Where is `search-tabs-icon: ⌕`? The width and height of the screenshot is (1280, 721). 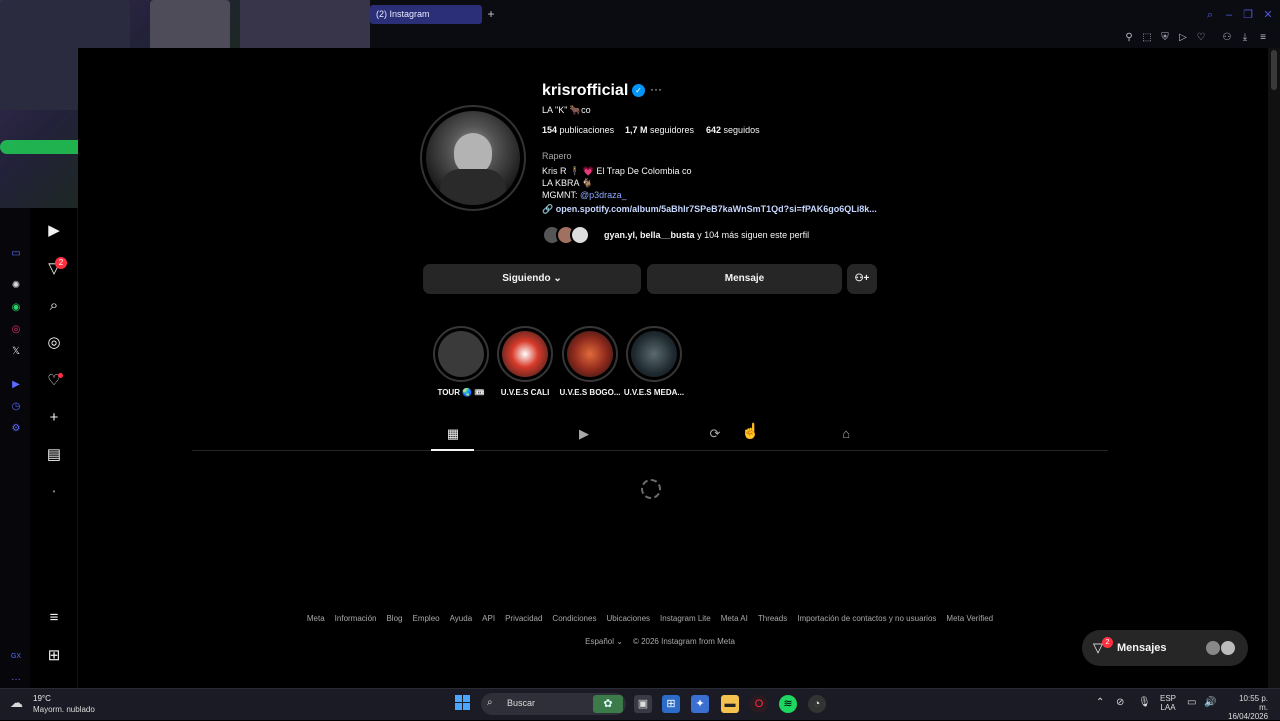
search-tabs-icon: ⌕ is located at coordinates (1210, 15).